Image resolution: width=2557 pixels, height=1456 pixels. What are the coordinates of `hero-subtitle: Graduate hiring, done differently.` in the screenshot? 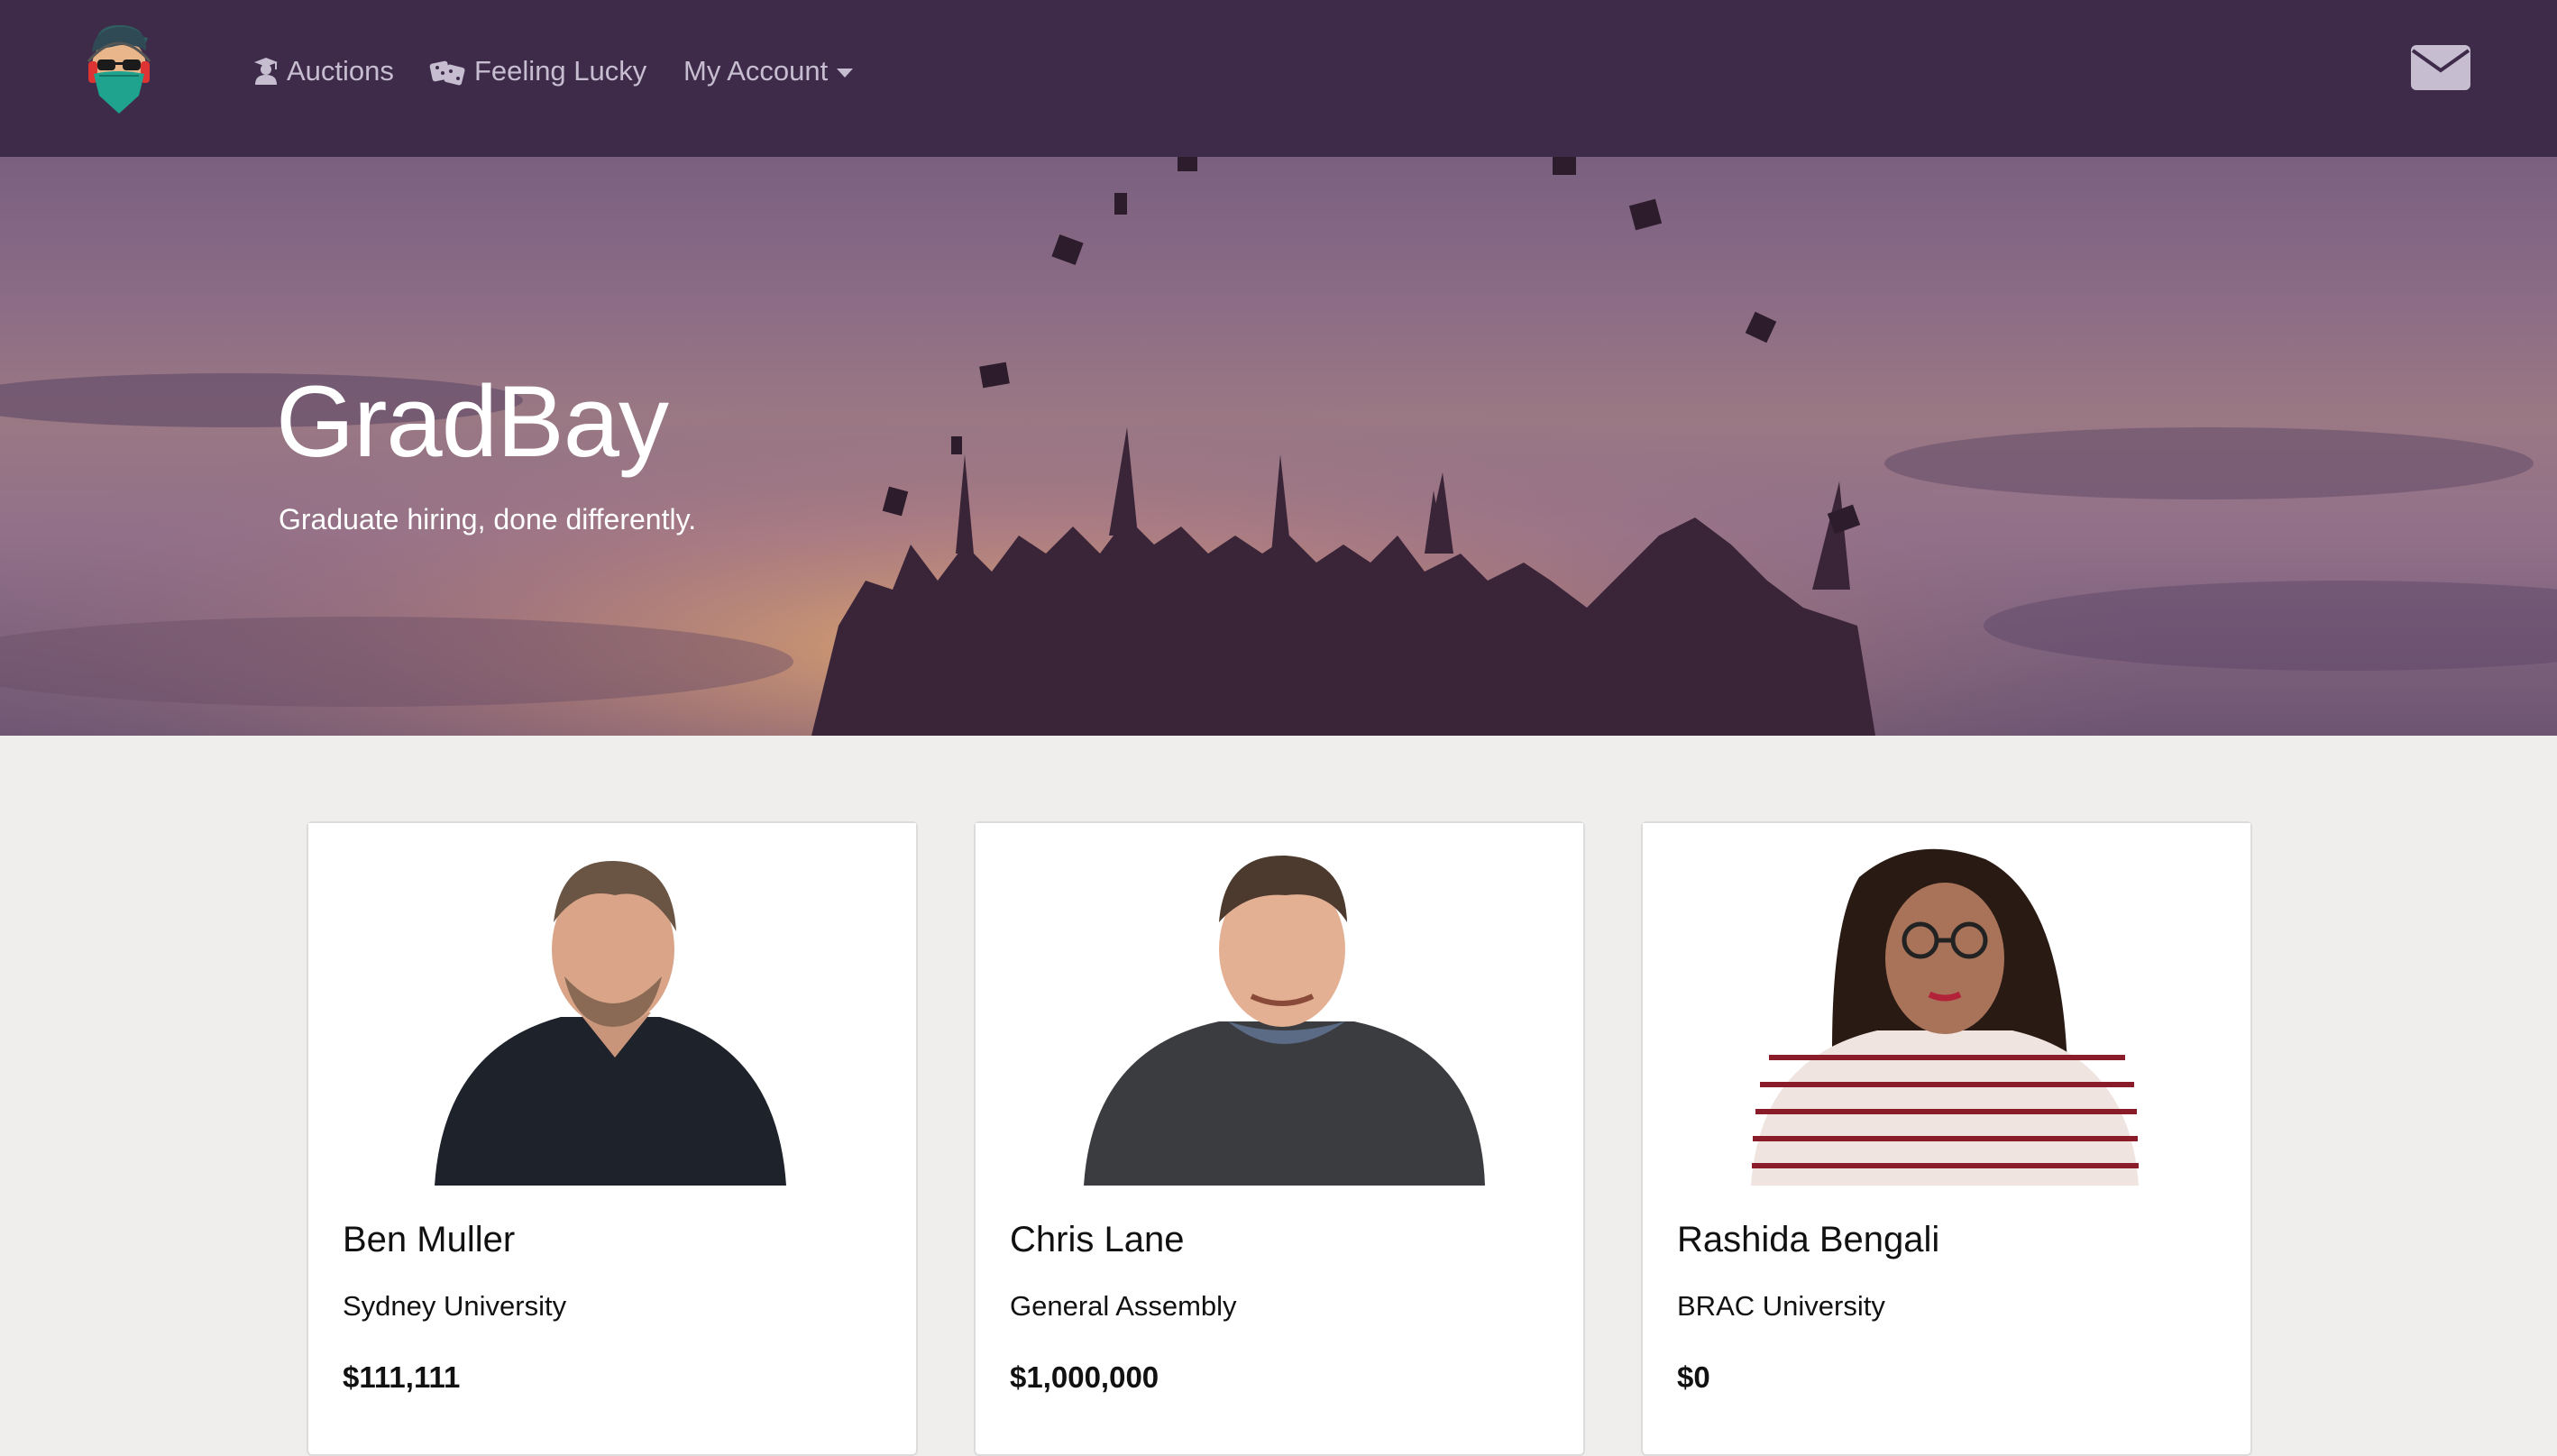 It's located at (488, 520).